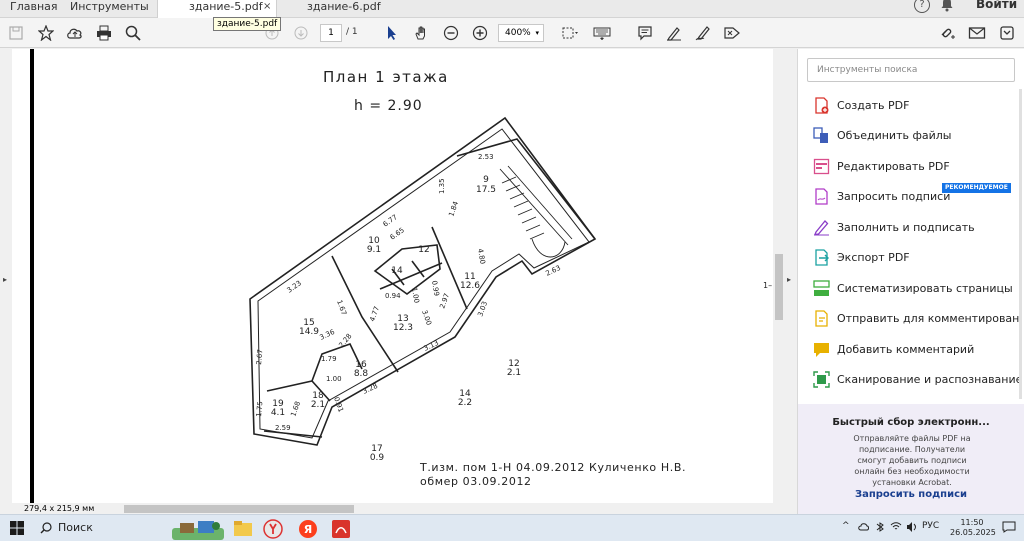 Image resolution: width=1024 pixels, height=541 pixels. What do you see at coordinates (102, 528) in the screenshot?
I see `taskbar-search: Поиск` at bounding box center [102, 528].